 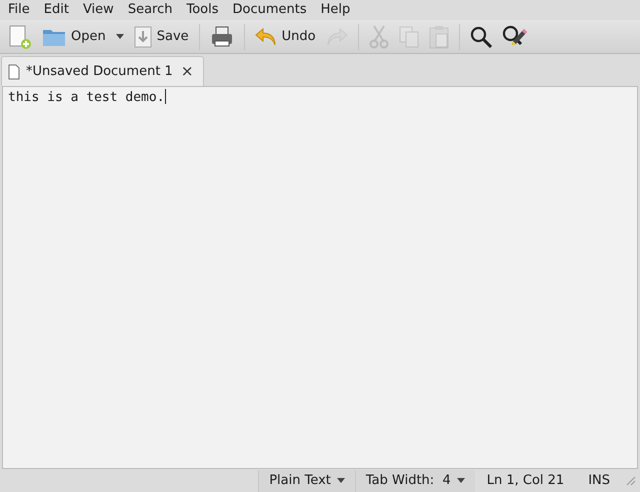 I want to click on close-button: ×, so click(x=187, y=71).